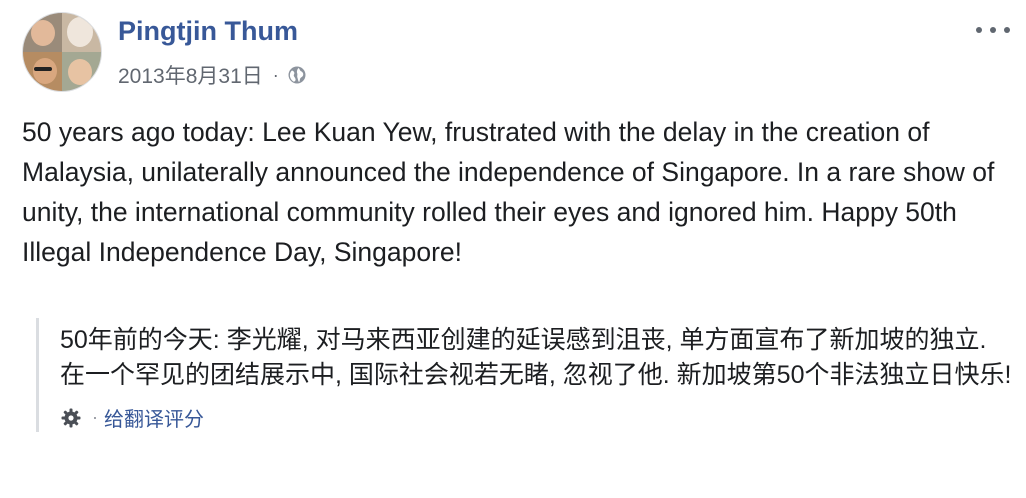 The image size is (1026, 498). What do you see at coordinates (536, 417) in the screenshot?
I see `translation-rate-row: · 给翻译评分` at bounding box center [536, 417].